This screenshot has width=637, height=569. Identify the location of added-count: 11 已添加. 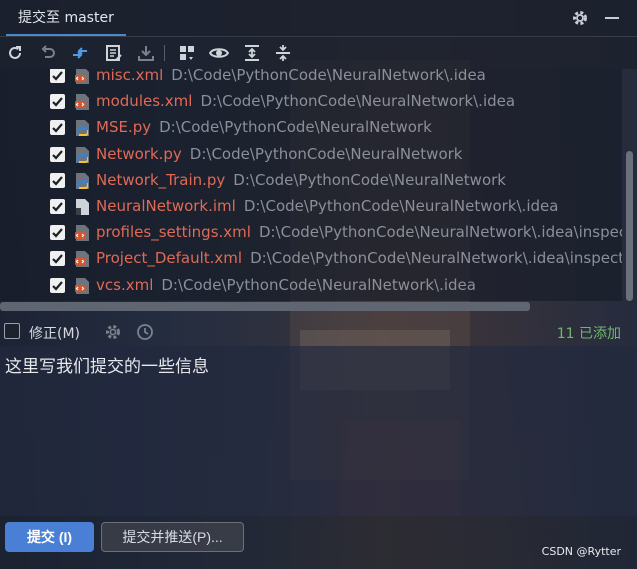
(588, 334).